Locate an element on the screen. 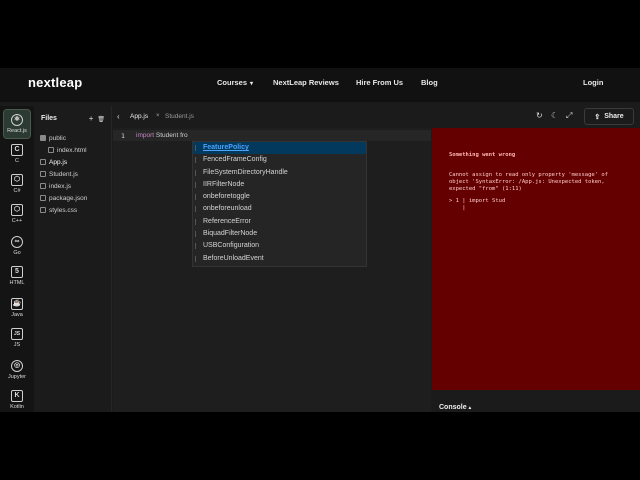 Image resolution: width=640 pixels, height=480 pixels. refresh-icon: ↻ is located at coordinates (539, 115).